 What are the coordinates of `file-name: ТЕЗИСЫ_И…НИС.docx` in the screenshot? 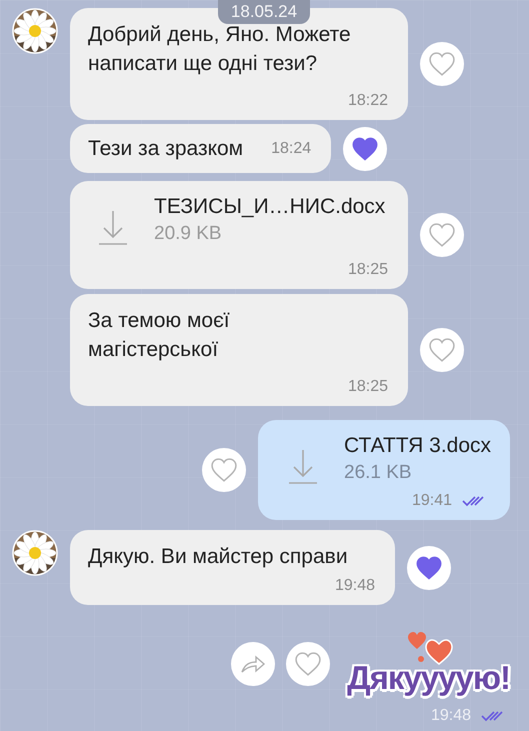 It's located at (270, 207).